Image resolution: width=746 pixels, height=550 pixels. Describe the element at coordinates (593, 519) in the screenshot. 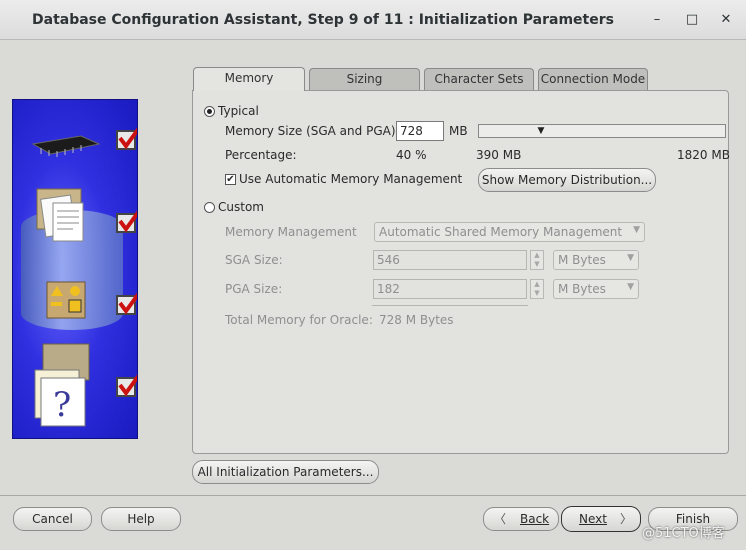

I see `next-label: Next` at that location.